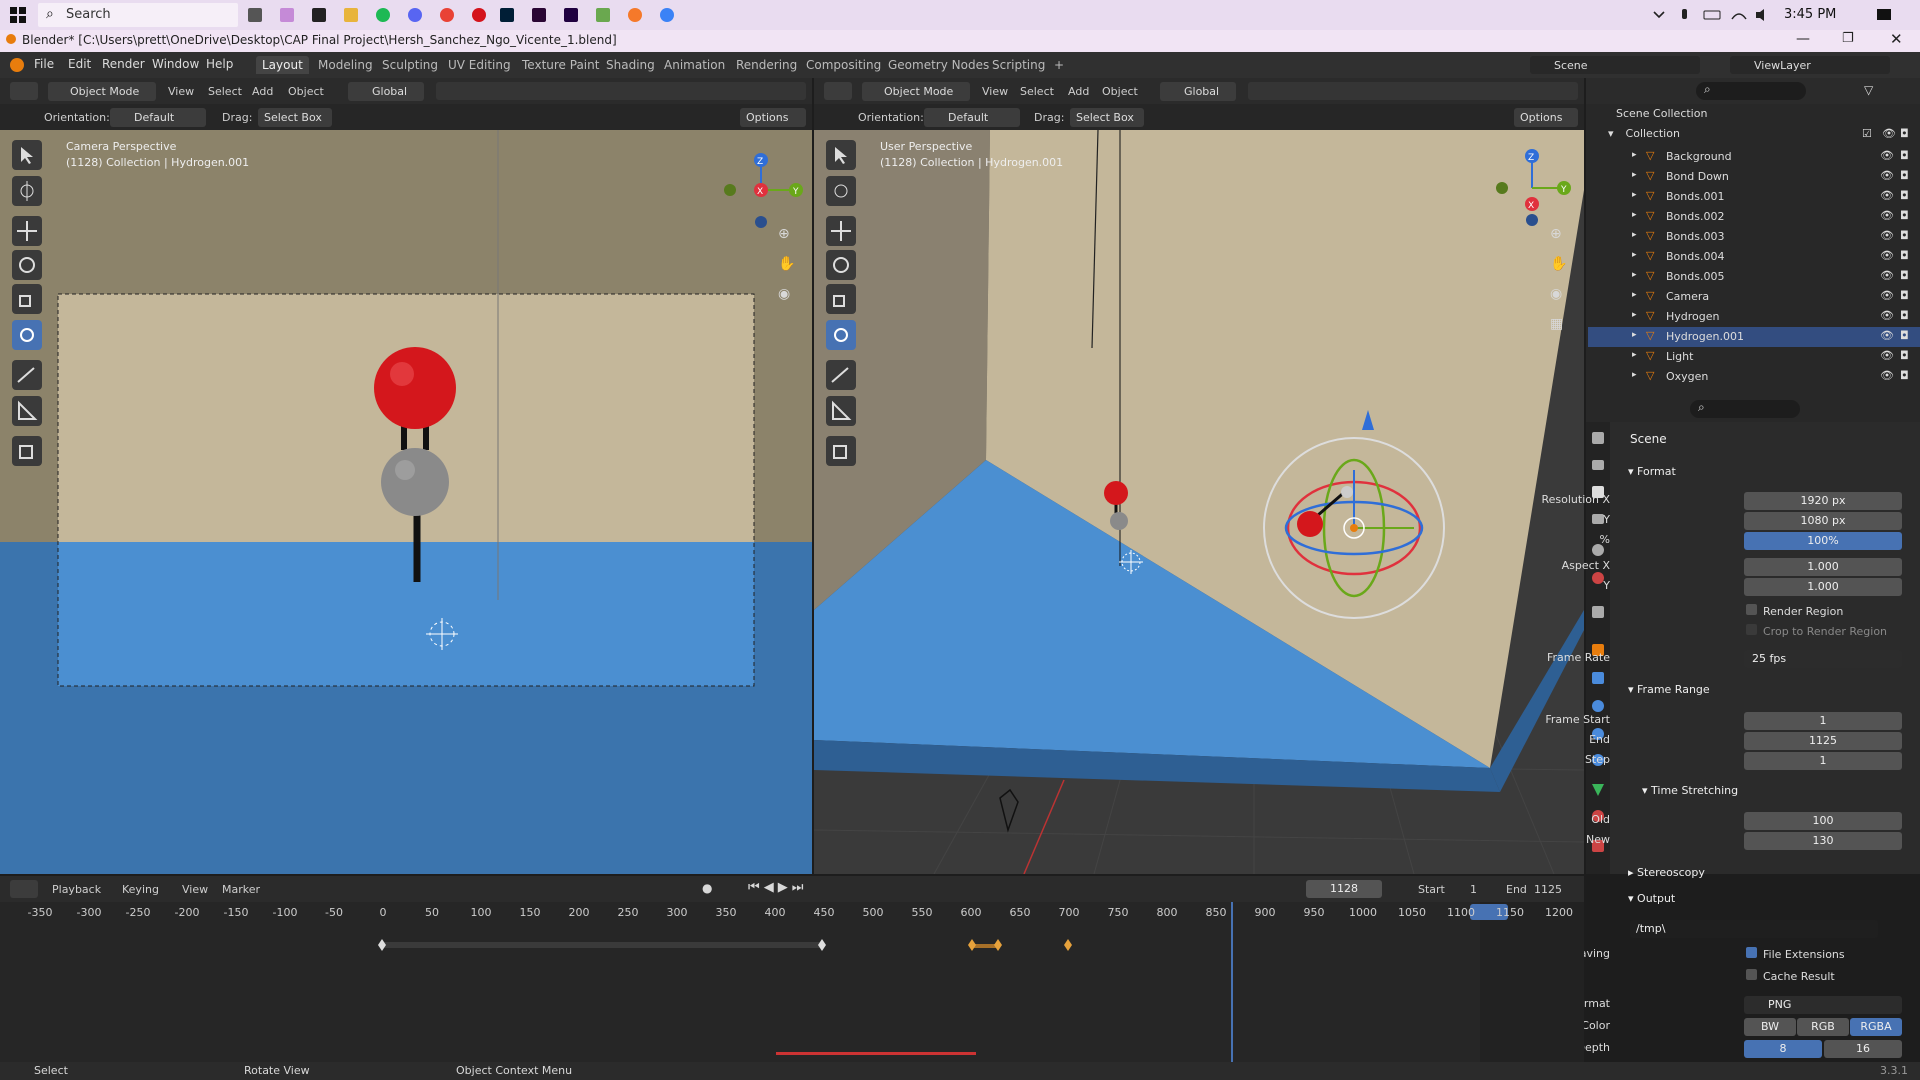 This screenshot has height=1080, width=1920. I want to click on tab-shading: Shading, so click(630, 65).